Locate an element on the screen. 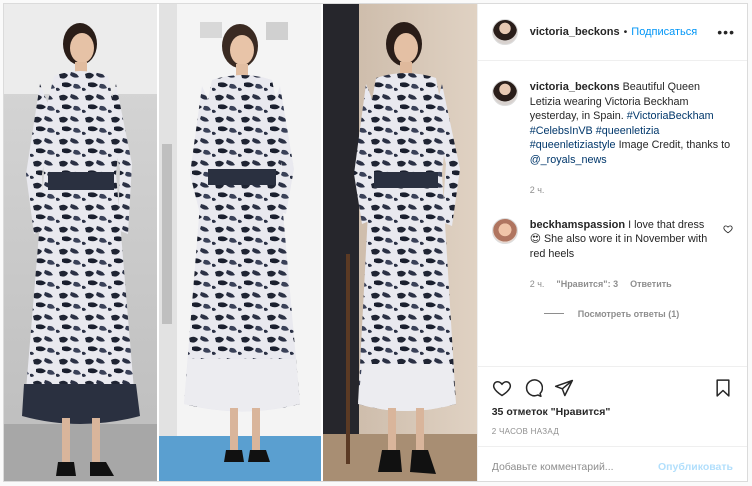 Image resolution: width=752 pixels, height=486 pixels. post-timestamp: 2 ЧАСОВ НАЗАД is located at coordinates (612, 427).